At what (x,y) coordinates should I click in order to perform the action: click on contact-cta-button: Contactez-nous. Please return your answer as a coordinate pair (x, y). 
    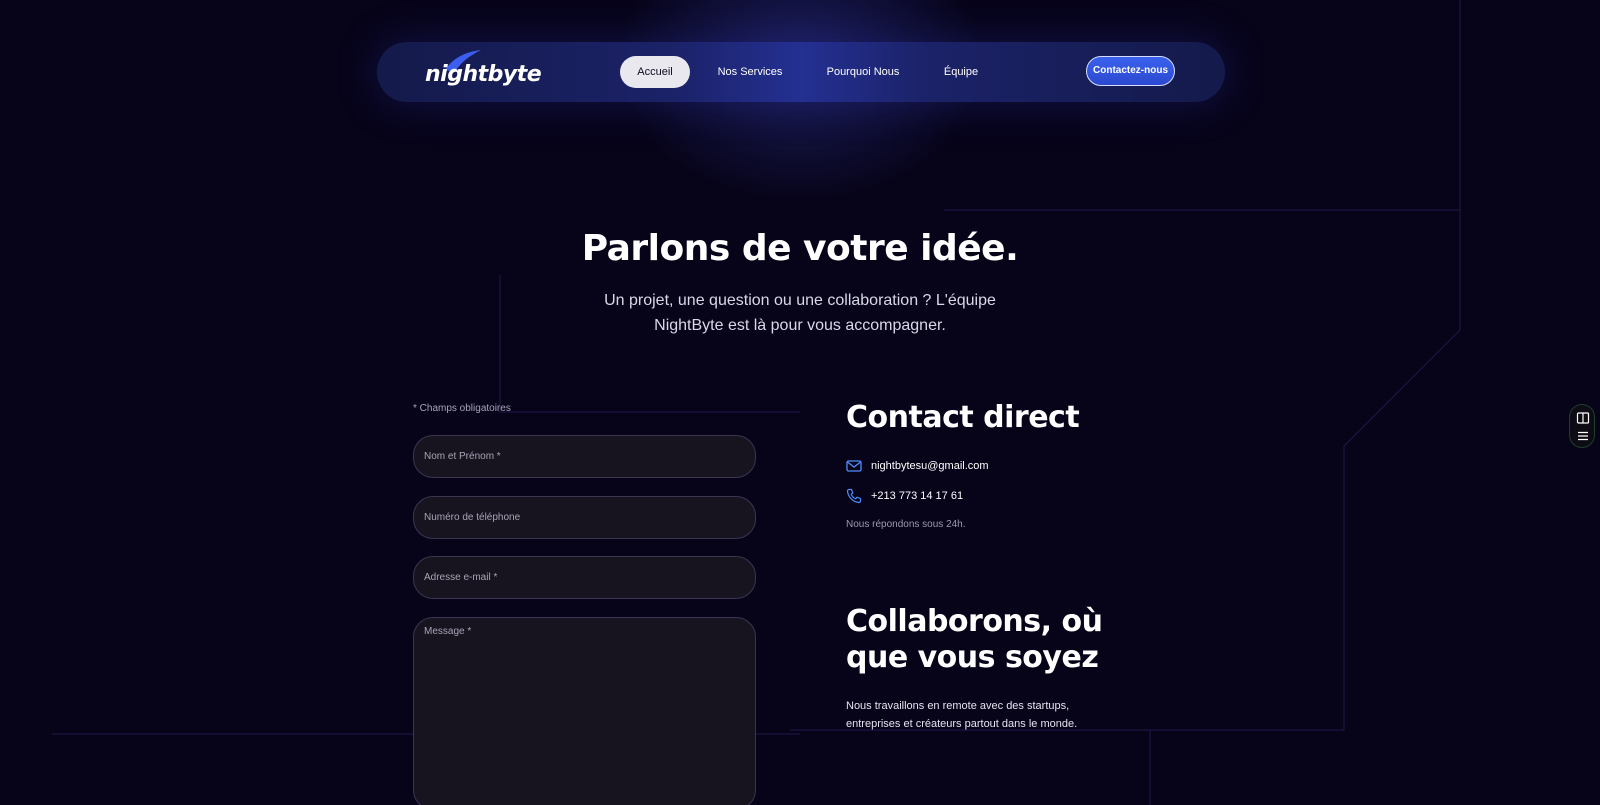
    Looking at the image, I should click on (1130, 71).